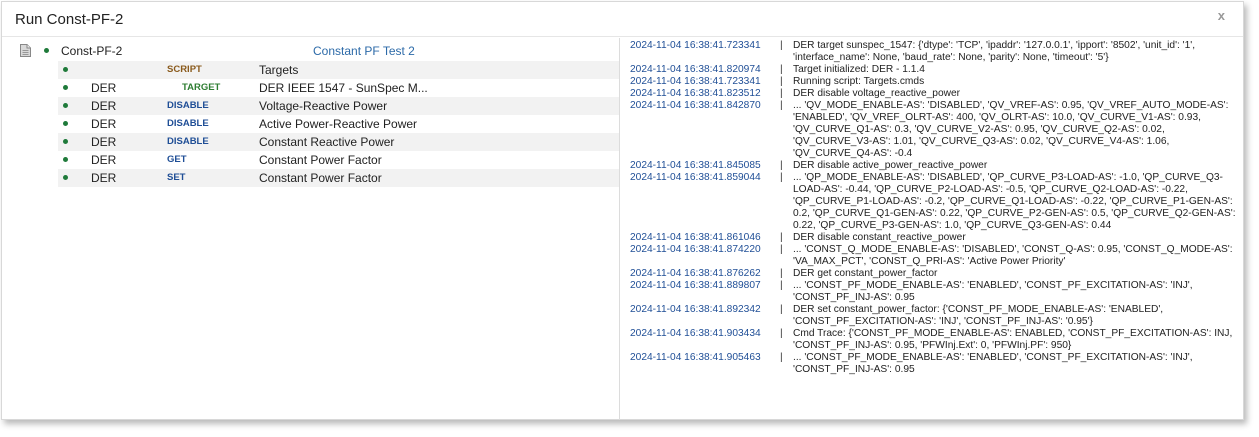  What do you see at coordinates (177, 159) in the screenshot?
I see `step-command: GET` at bounding box center [177, 159].